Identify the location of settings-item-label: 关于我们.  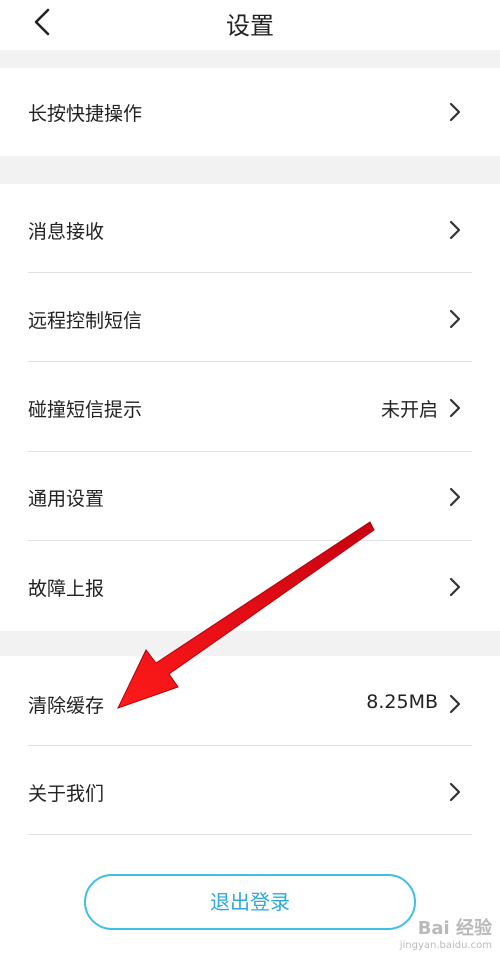
(66, 794).